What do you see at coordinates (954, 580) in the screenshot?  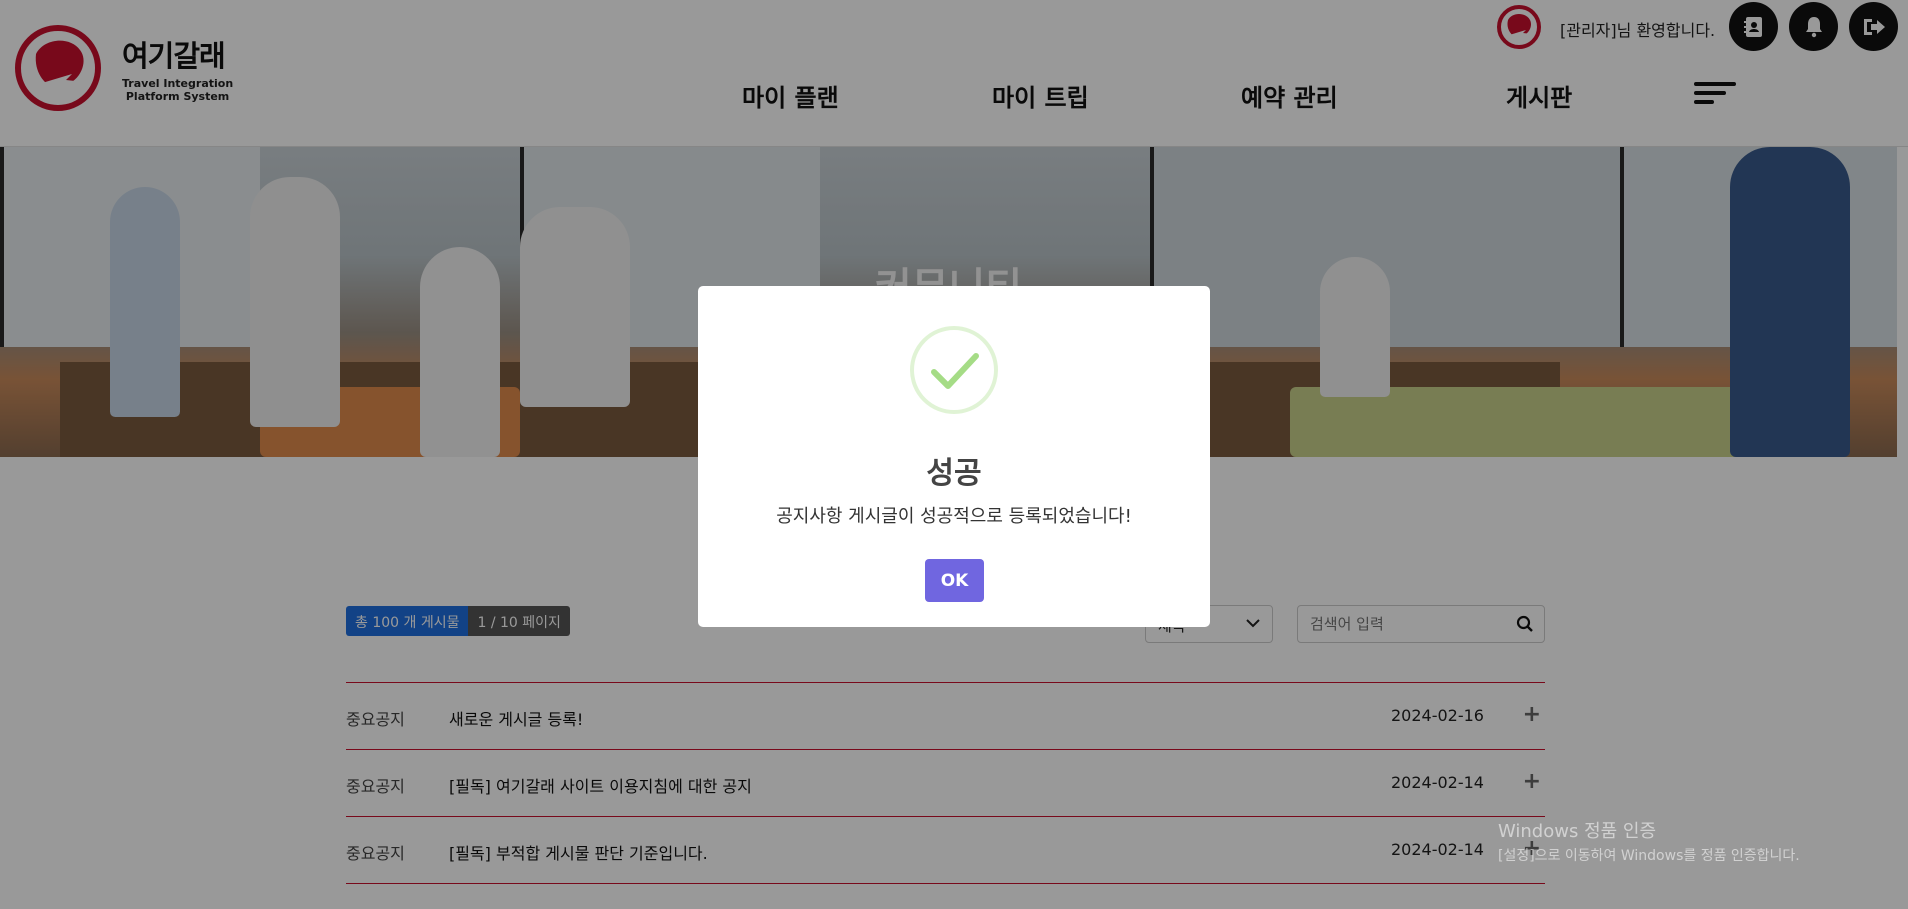 I see `ok-button: OK` at bounding box center [954, 580].